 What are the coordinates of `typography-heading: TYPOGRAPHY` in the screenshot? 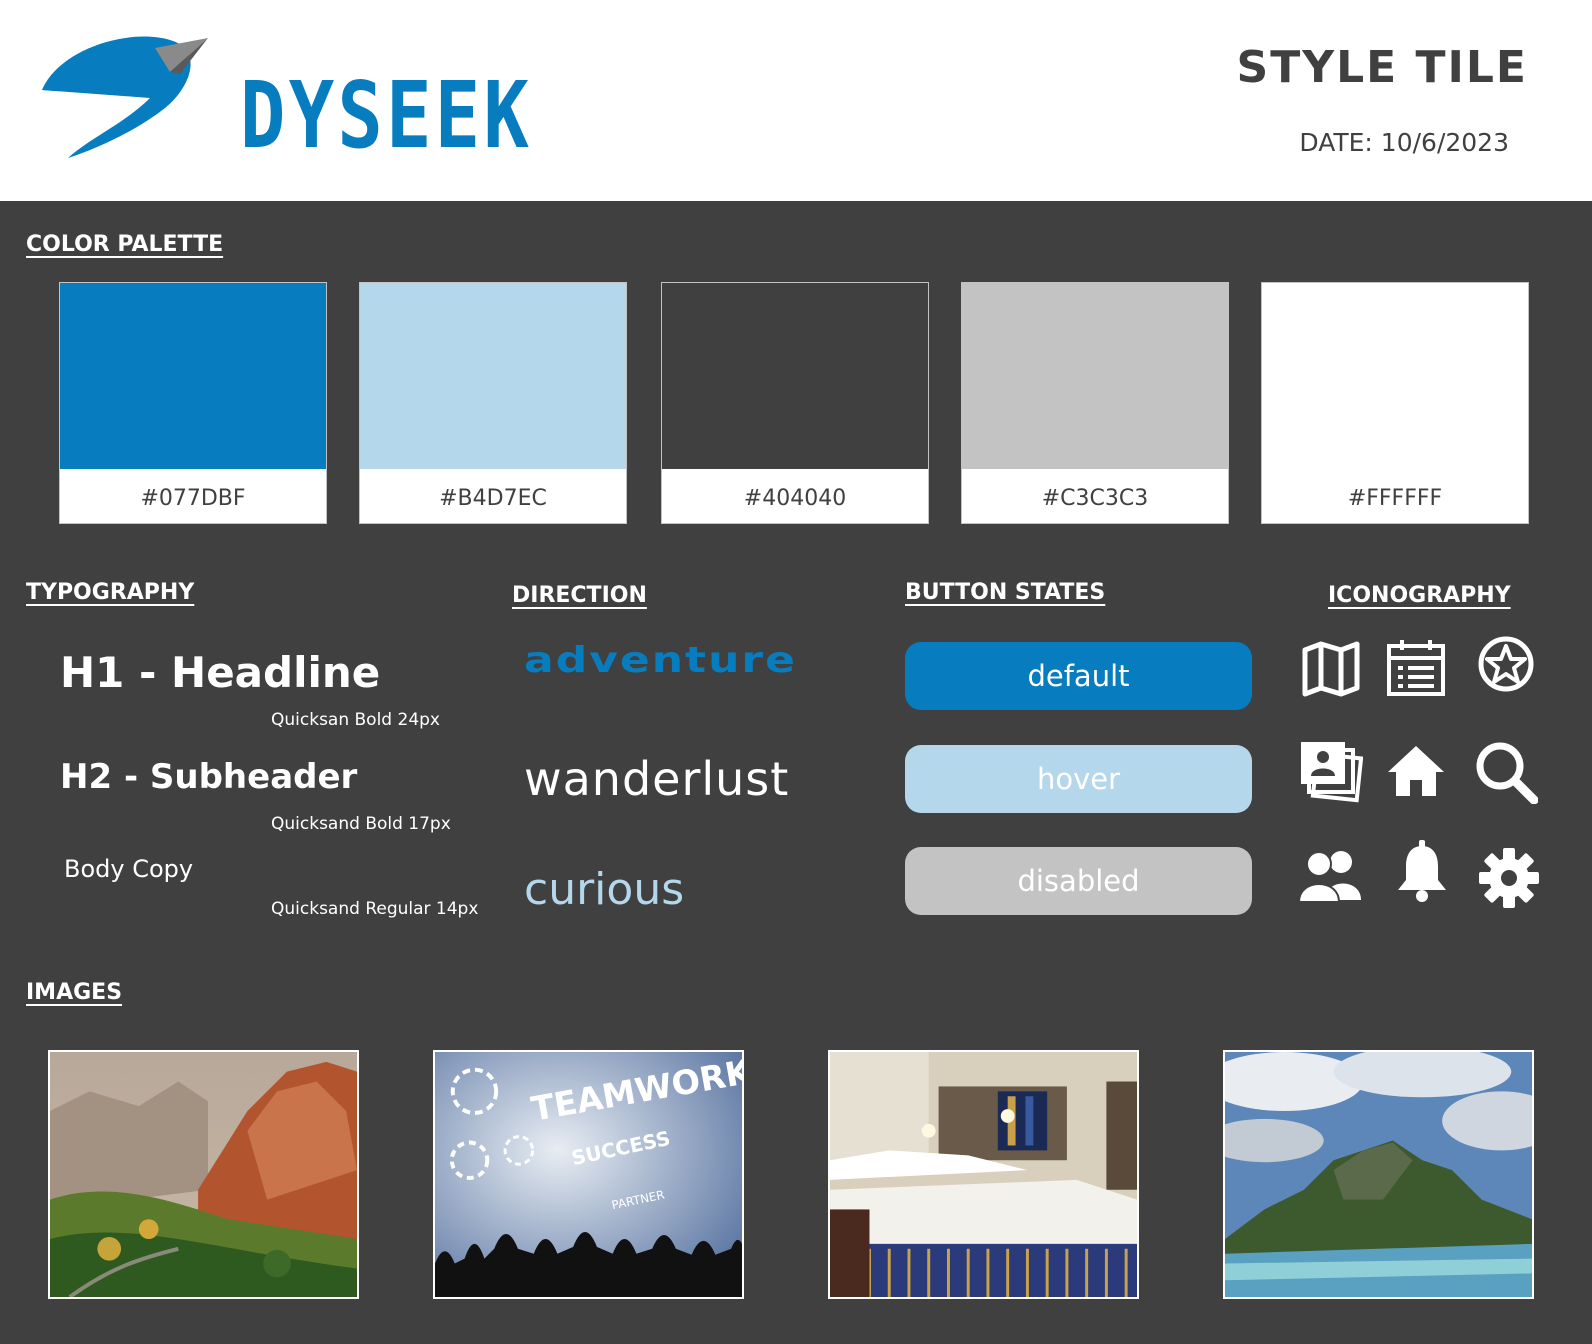 It's located at (110, 592).